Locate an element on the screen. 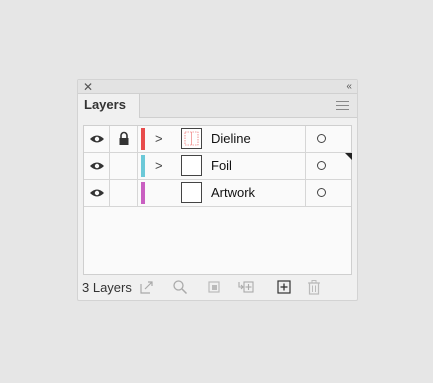  layer-row-foil: > Foil is located at coordinates (218, 166).